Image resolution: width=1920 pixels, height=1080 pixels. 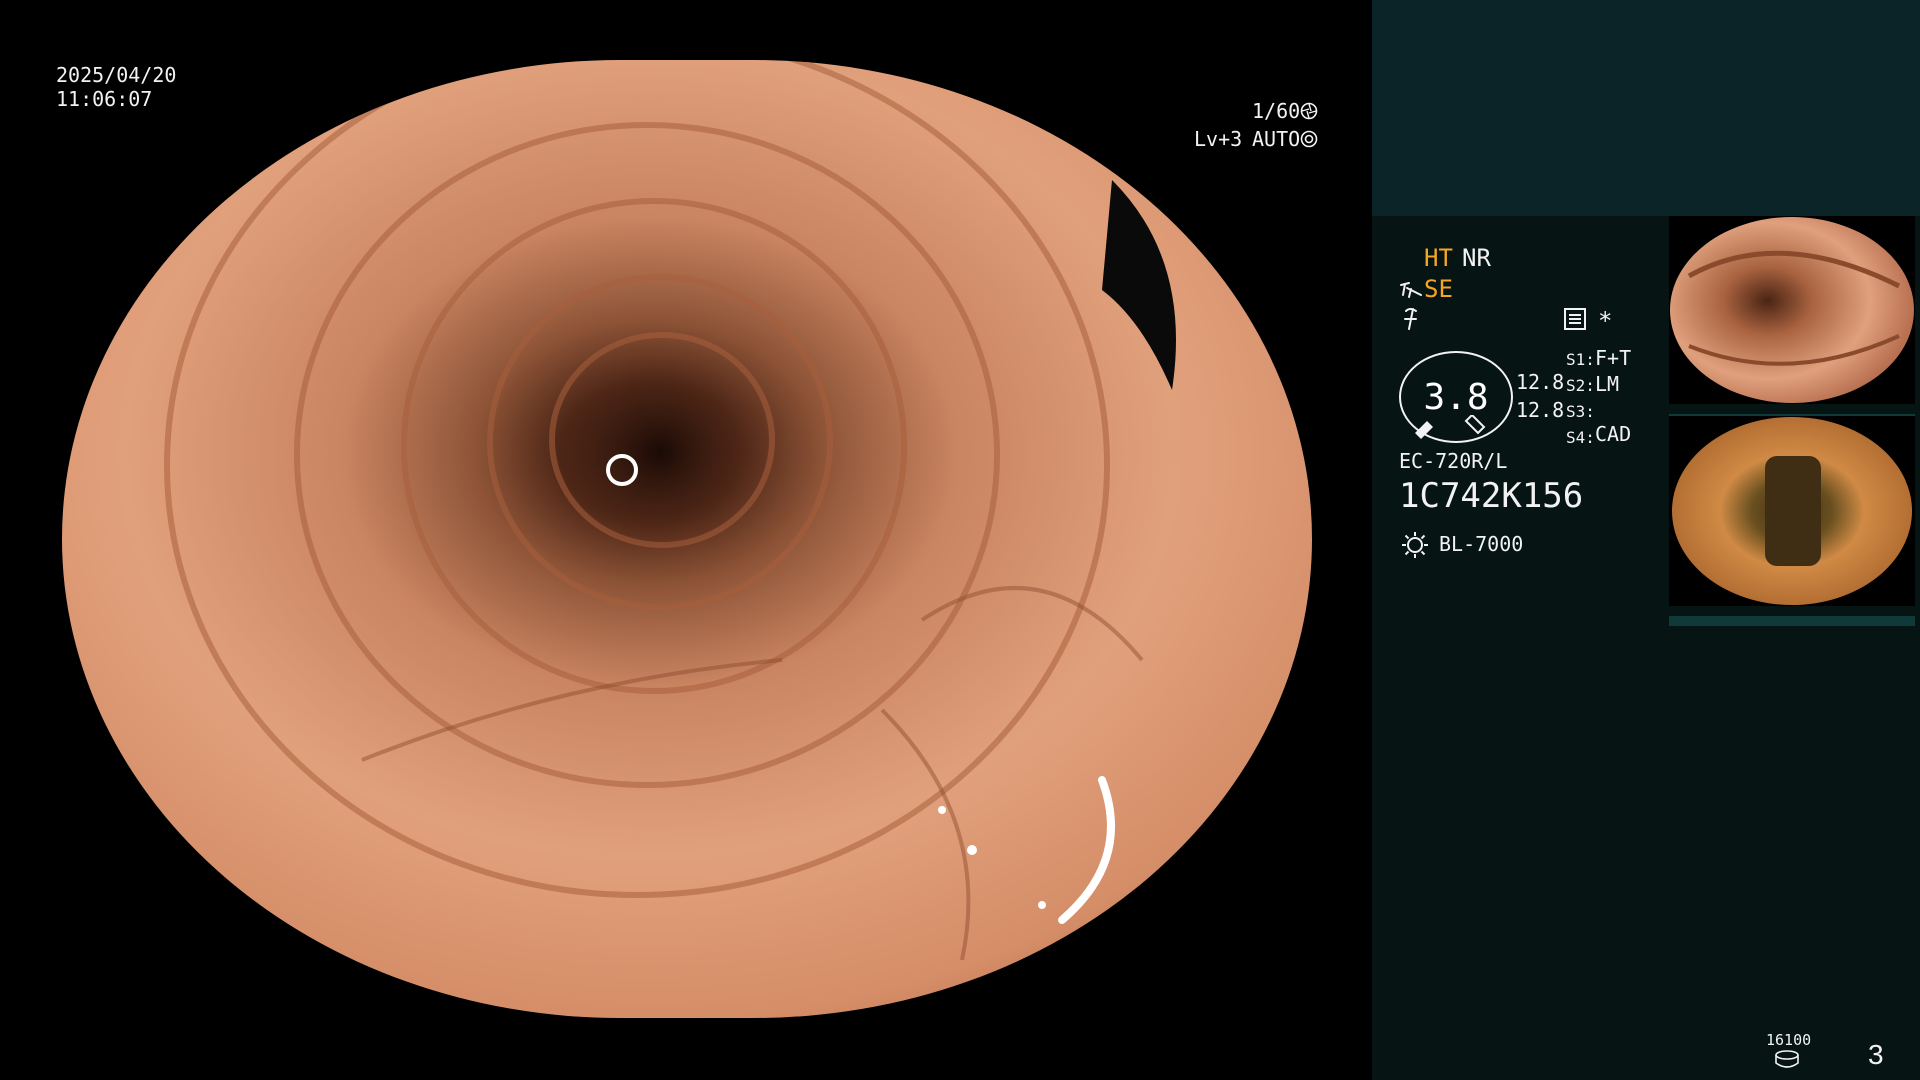 I want to click on nr-indicator: NR, so click(x=1476, y=258).